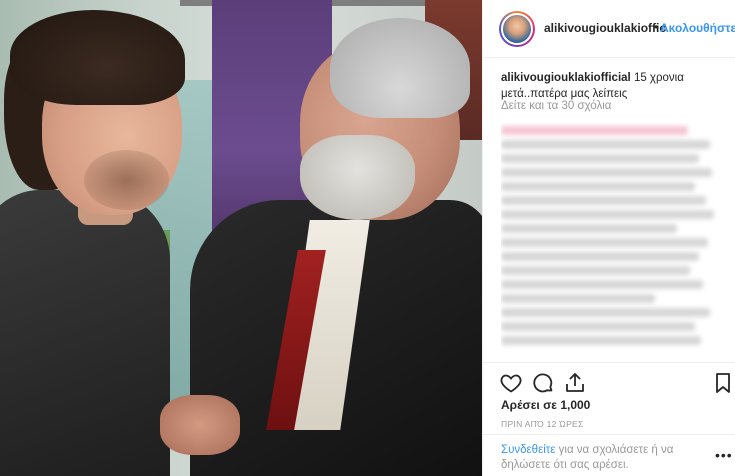 This screenshot has height=476, width=735. Describe the element at coordinates (357, 177) in the screenshot. I see `photo-older-man-beard` at that location.